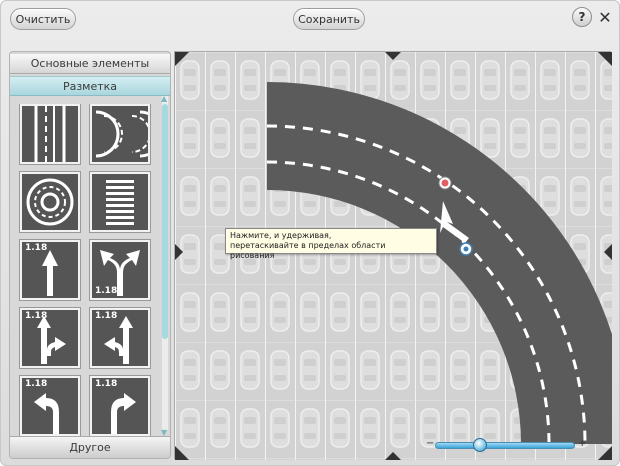 This screenshot has width=620, height=466. Describe the element at coordinates (127, 134) in the screenshot. I see `curved-lines-icon` at that location.